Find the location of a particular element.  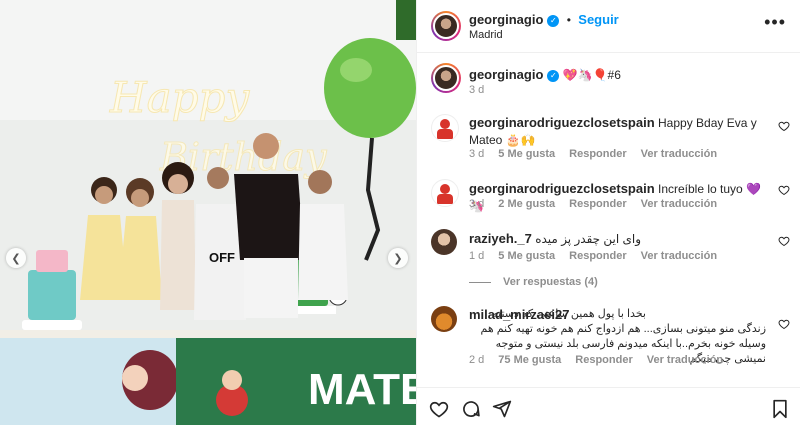

comment-meta: 3 d 5 Me gusta Responder Ver traducción is located at coordinates (600, 154).